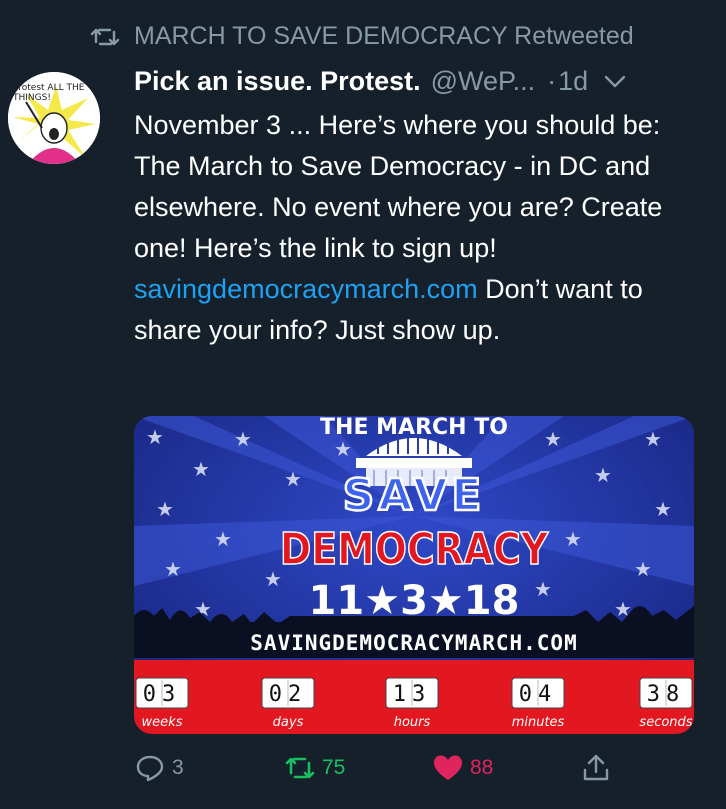 The height and width of the screenshot is (809, 726). I want to click on reply-count: 3, so click(178, 767).